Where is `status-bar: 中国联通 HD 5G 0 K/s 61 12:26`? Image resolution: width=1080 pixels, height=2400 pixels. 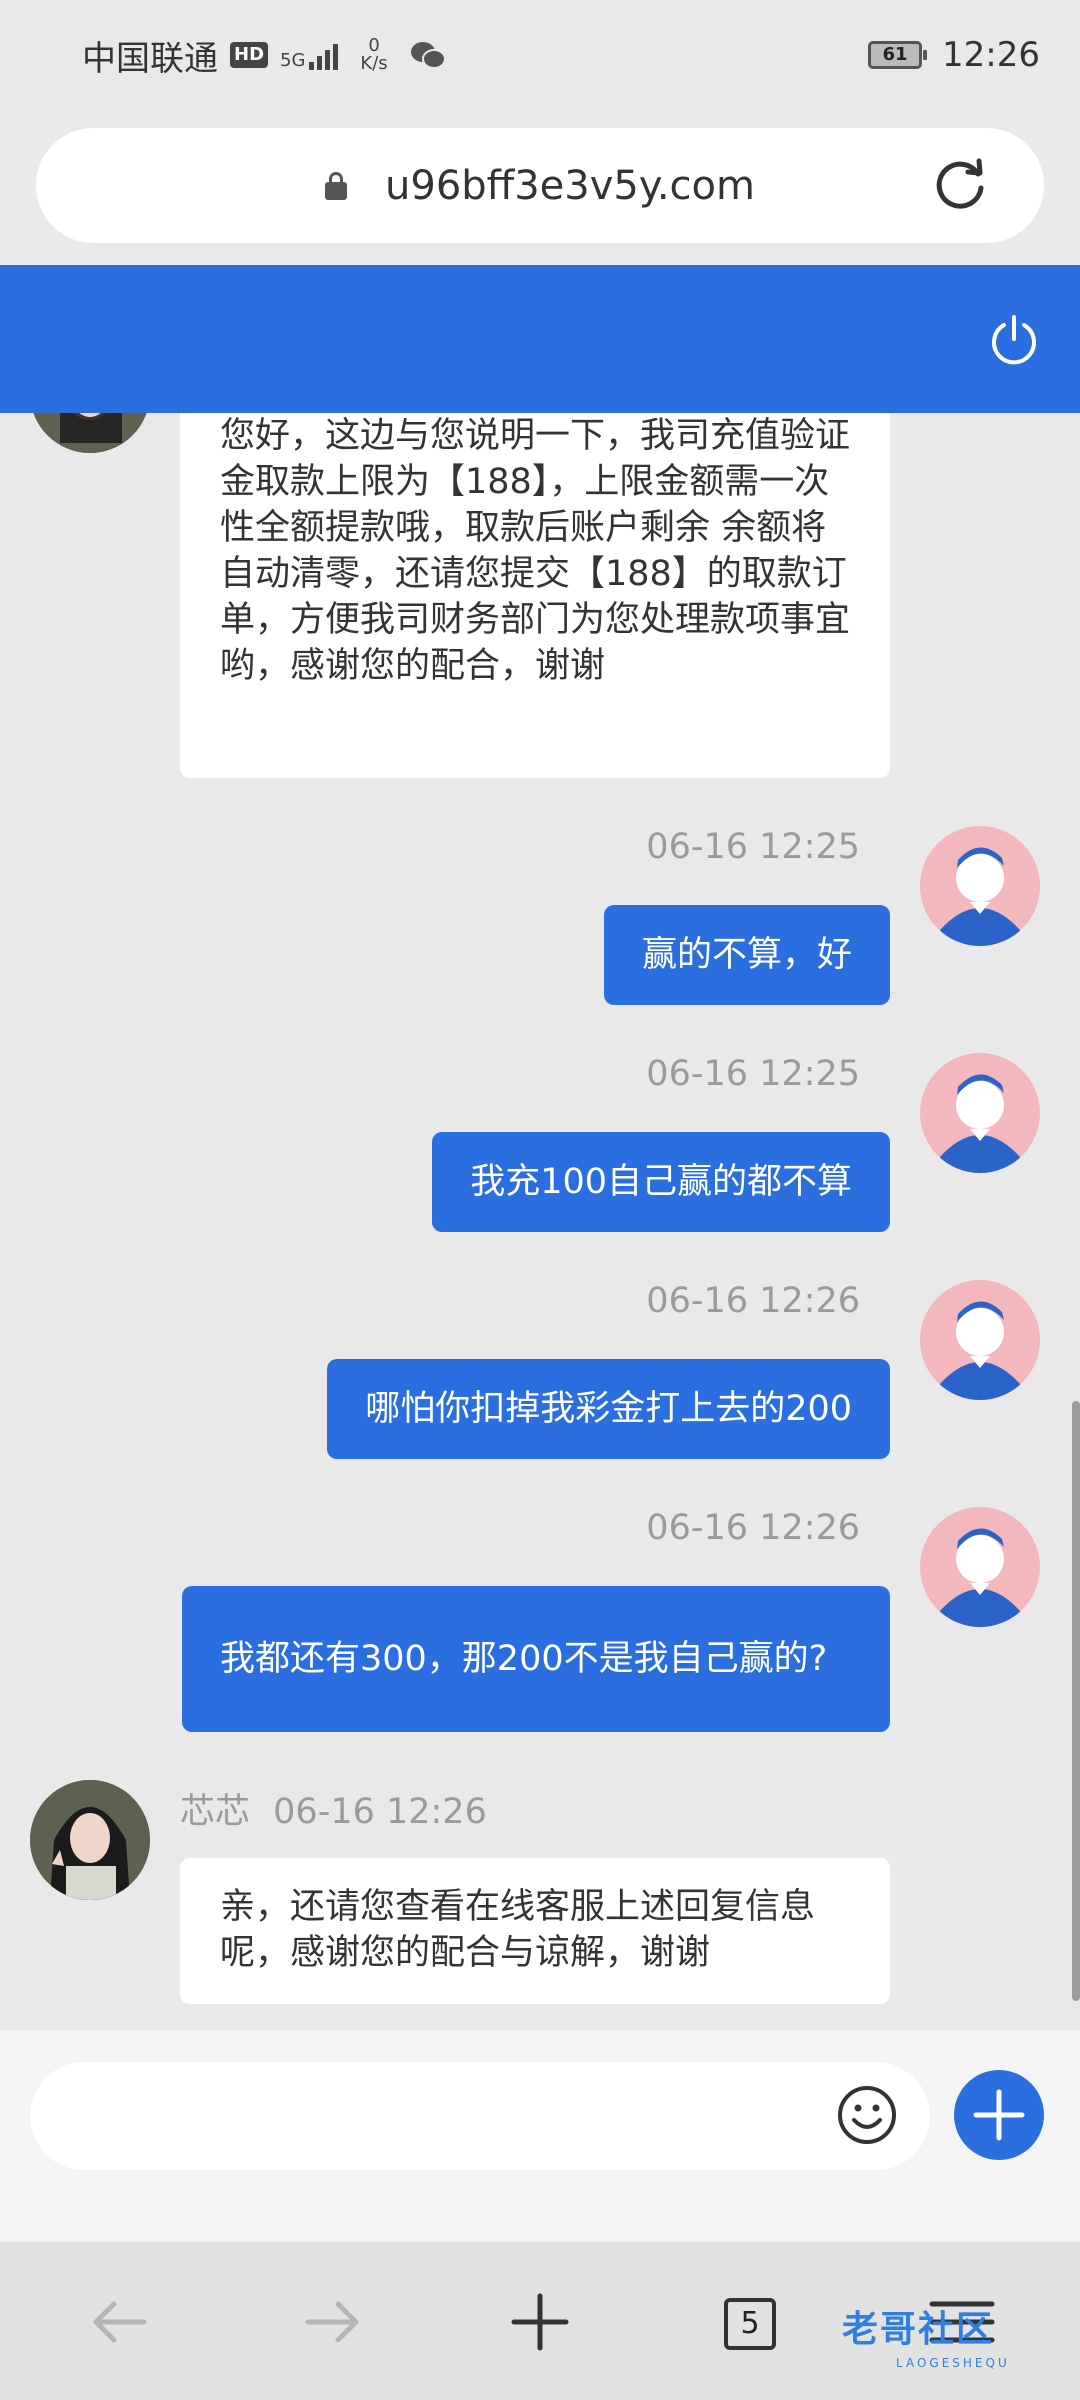 status-bar: 中国联通 HD 5G 0 K/s 61 12:26 is located at coordinates (540, 55).